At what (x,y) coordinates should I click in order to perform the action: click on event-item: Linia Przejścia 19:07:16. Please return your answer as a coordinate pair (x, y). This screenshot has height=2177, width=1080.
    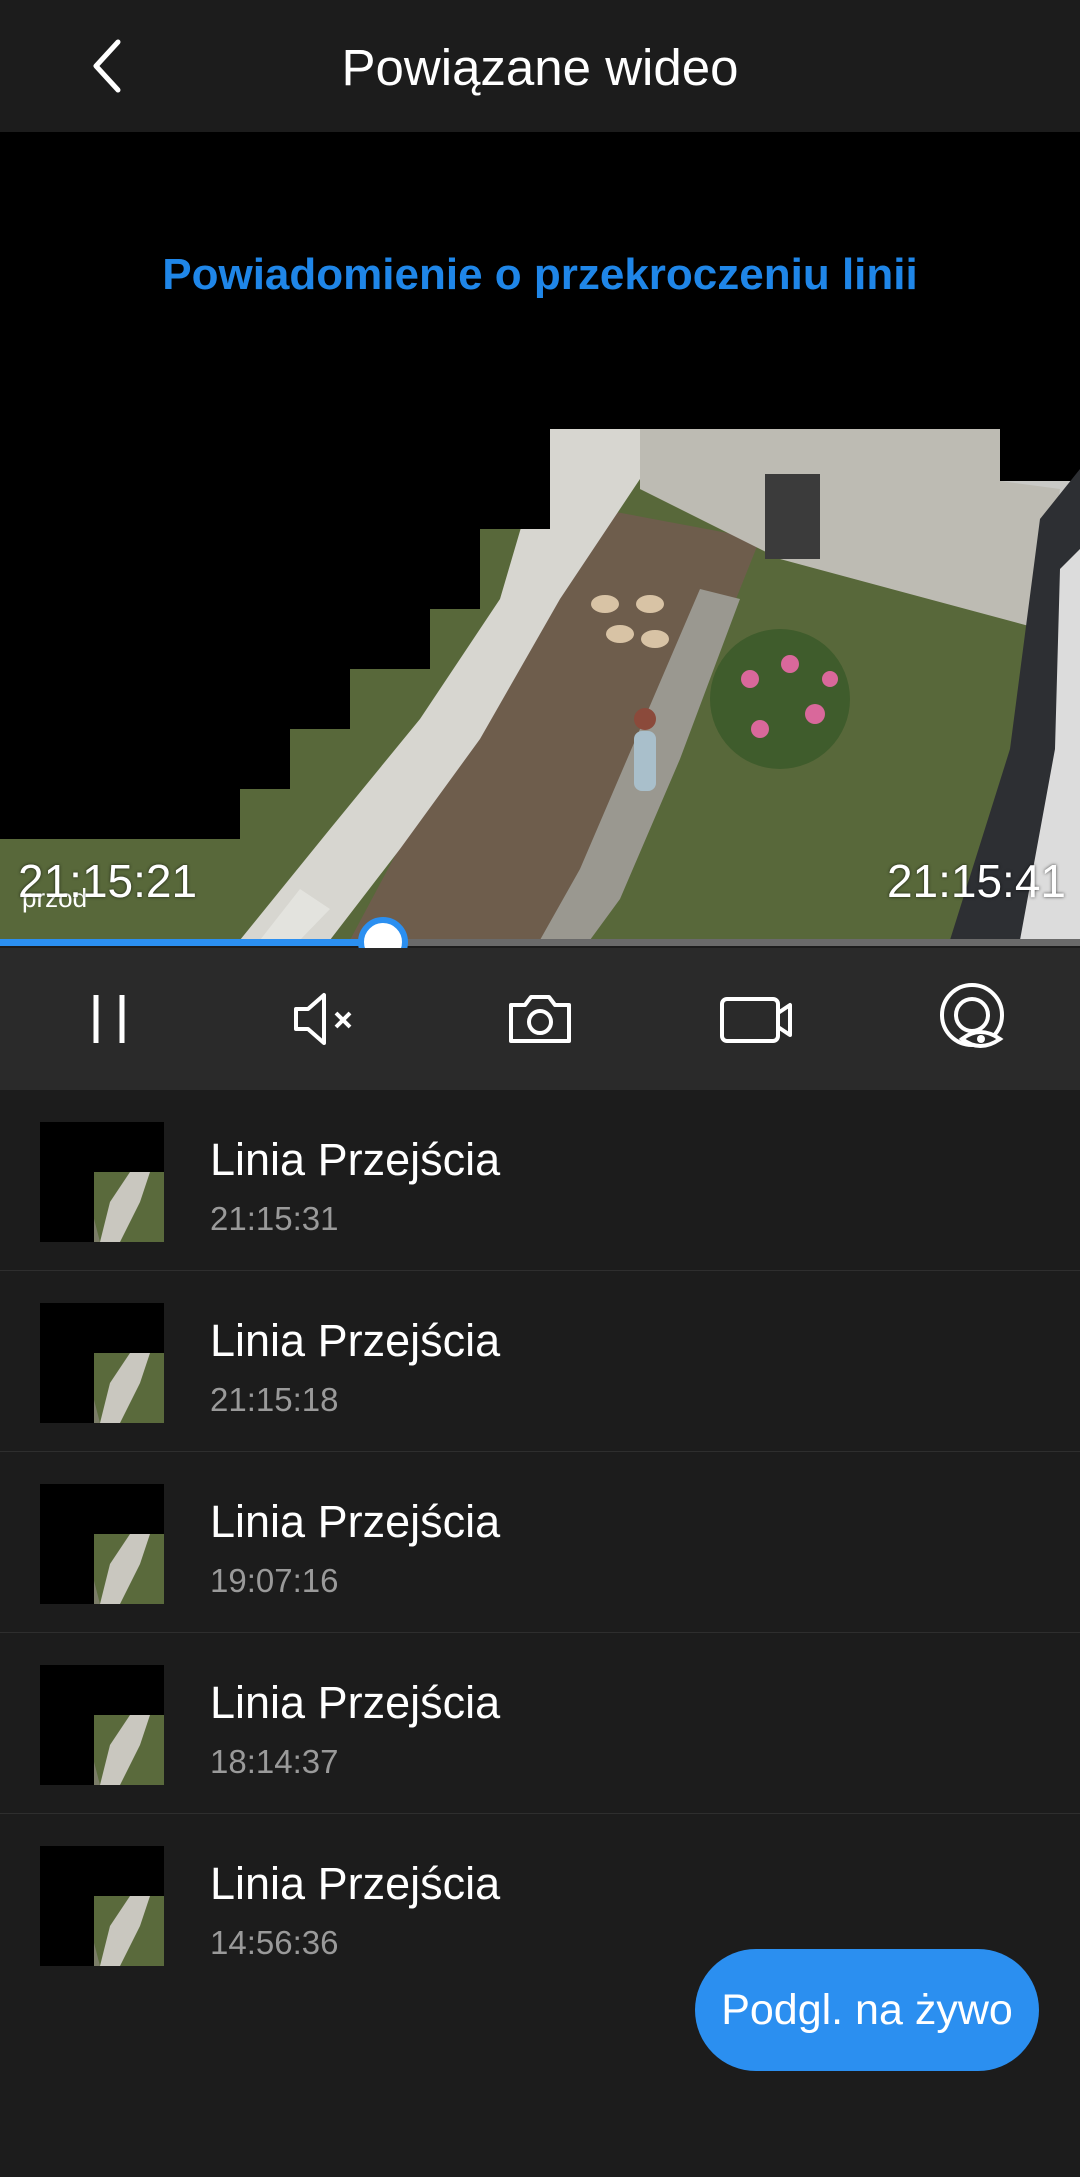
    Looking at the image, I should click on (540, 1542).